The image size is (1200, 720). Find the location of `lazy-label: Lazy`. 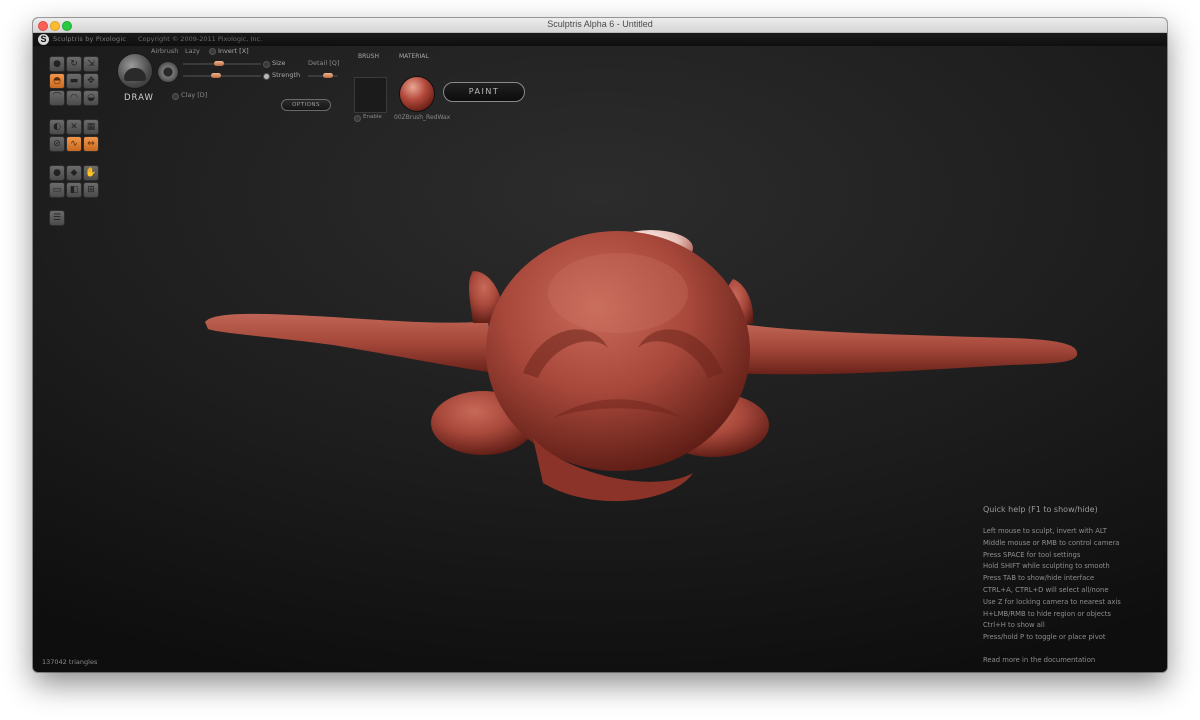

lazy-label: Lazy is located at coordinates (192, 51).